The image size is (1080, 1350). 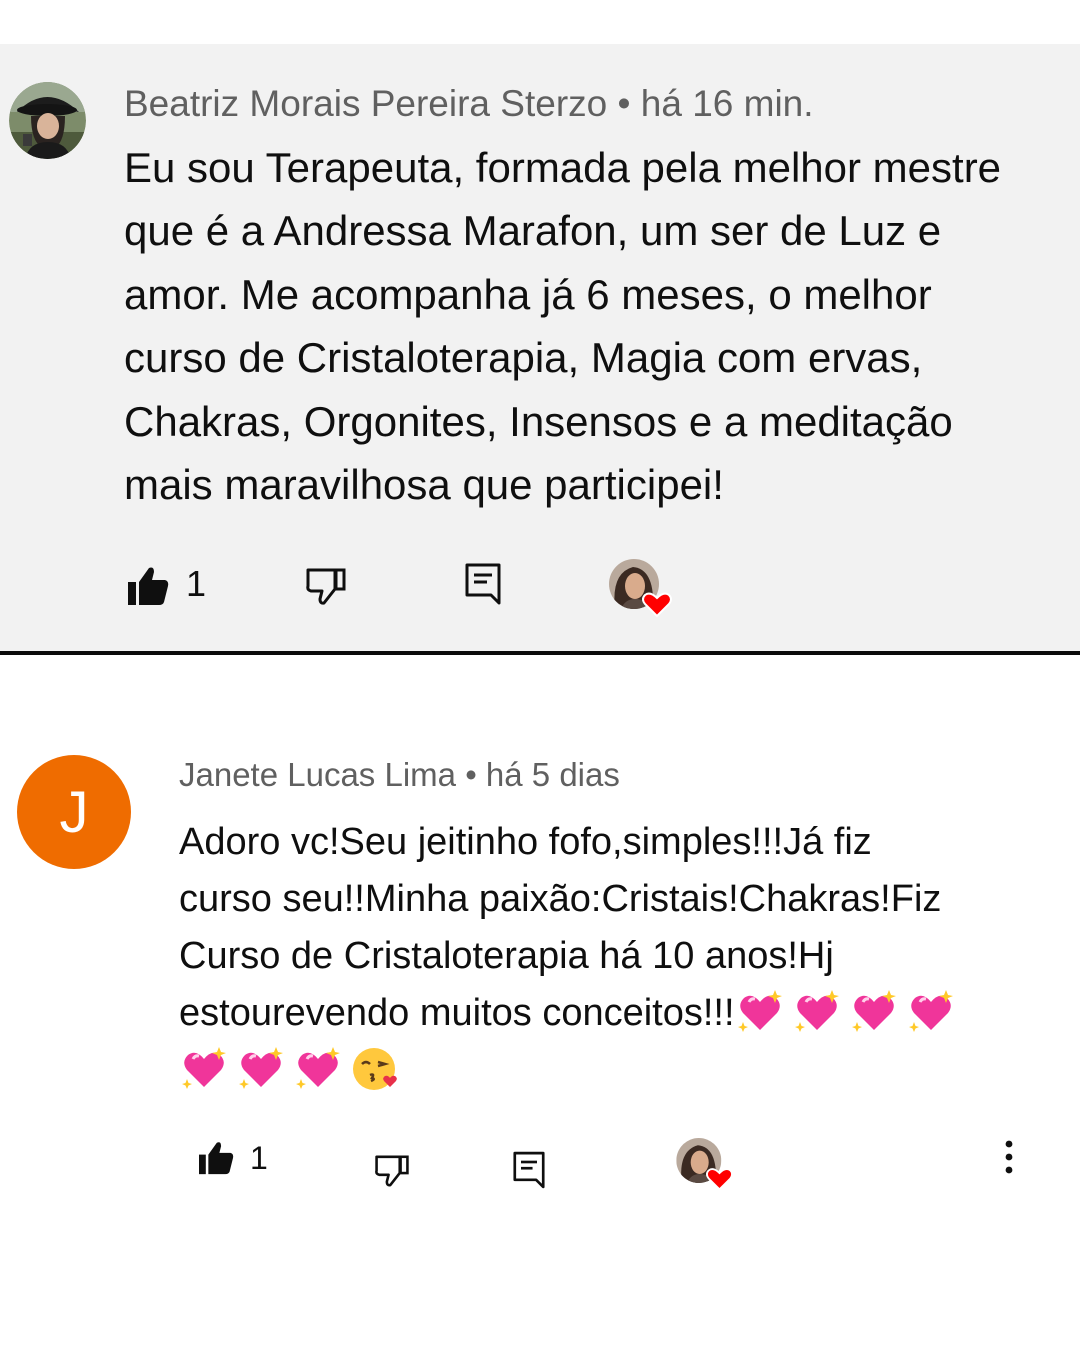 What do you see at coordinates (849, 1011) in the screenshot?
I see `emoji-row` at bounding box center [849, 1011].